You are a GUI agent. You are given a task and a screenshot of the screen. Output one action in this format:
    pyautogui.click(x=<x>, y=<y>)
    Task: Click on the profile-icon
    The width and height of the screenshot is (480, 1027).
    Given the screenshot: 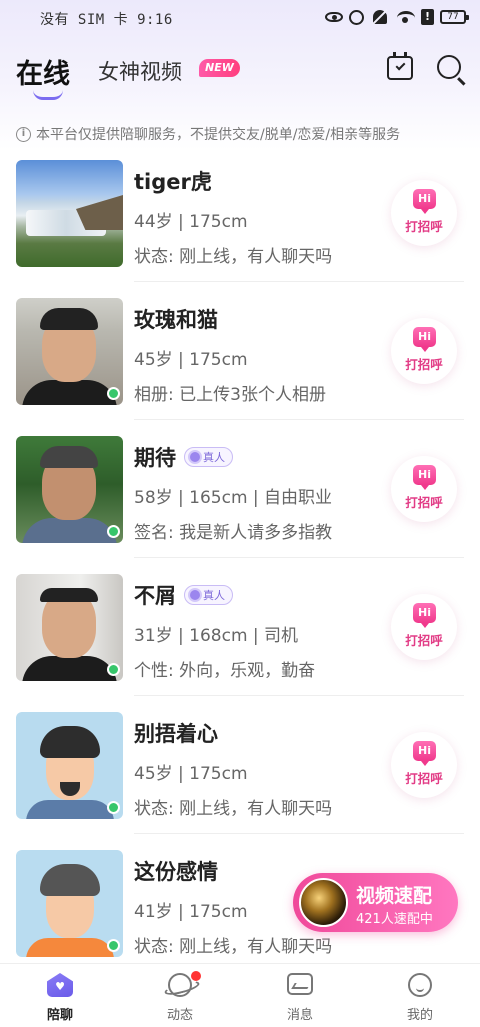 What is the action you would take?
    pyautogui.click(x=420, y=985)
    